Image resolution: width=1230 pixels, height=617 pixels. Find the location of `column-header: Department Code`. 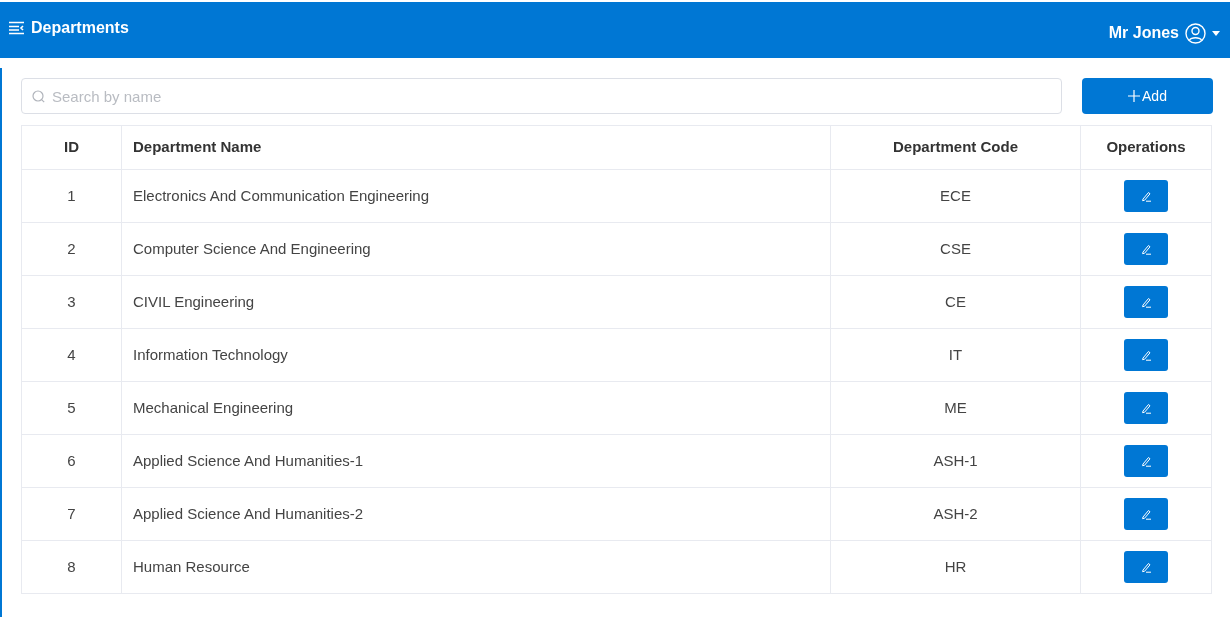

column-header: Department Code is located at coordinates (955, 147).